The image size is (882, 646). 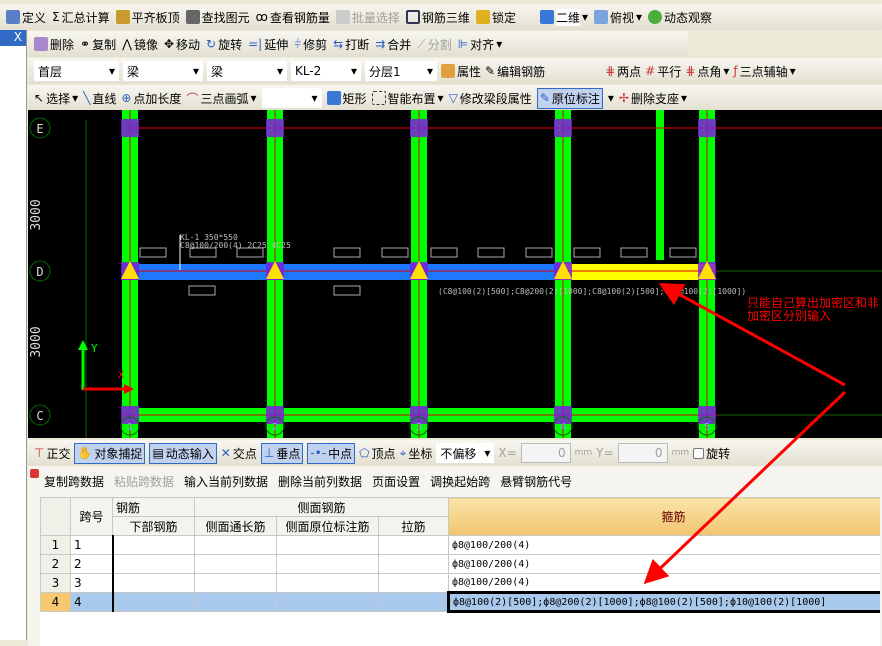 What do you see at coordinates (52, 453) in the screenshot?
I see `ortho-button: ⊤ 正交` at bounding box center [52, 453].